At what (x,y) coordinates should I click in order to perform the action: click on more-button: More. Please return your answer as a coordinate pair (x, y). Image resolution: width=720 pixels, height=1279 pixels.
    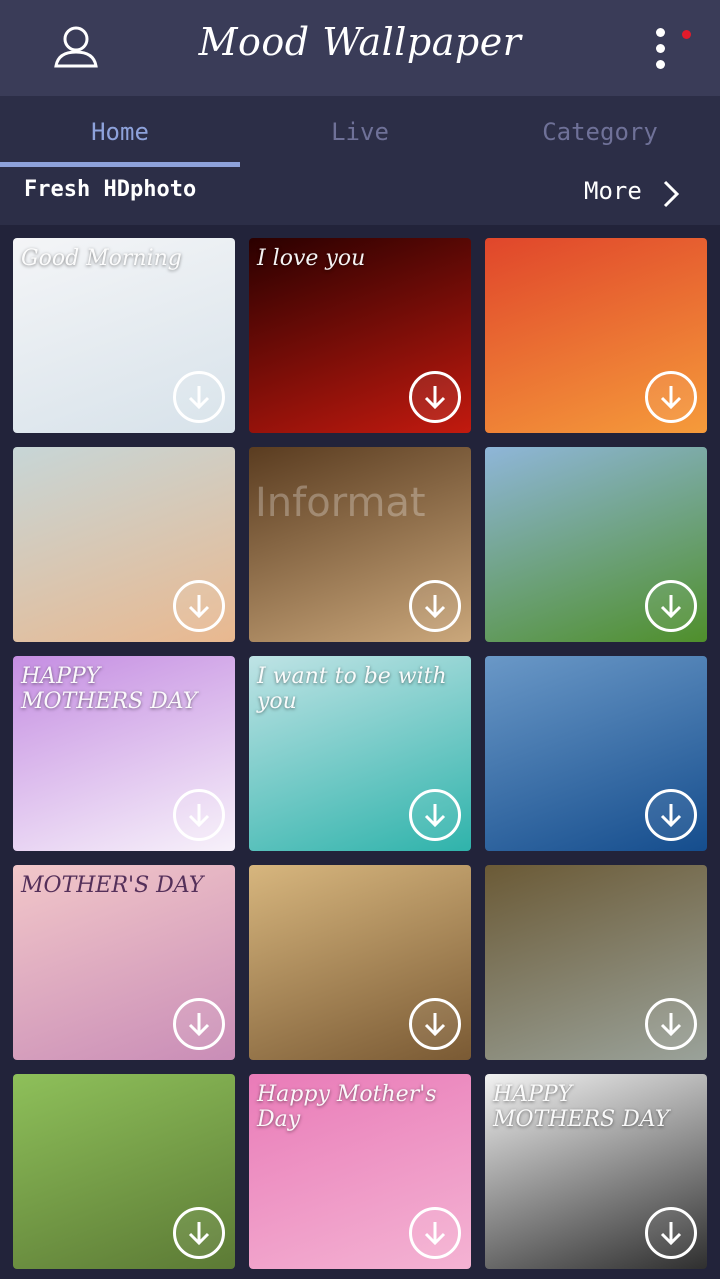
    Looking at the image, I should click on (633, 193).